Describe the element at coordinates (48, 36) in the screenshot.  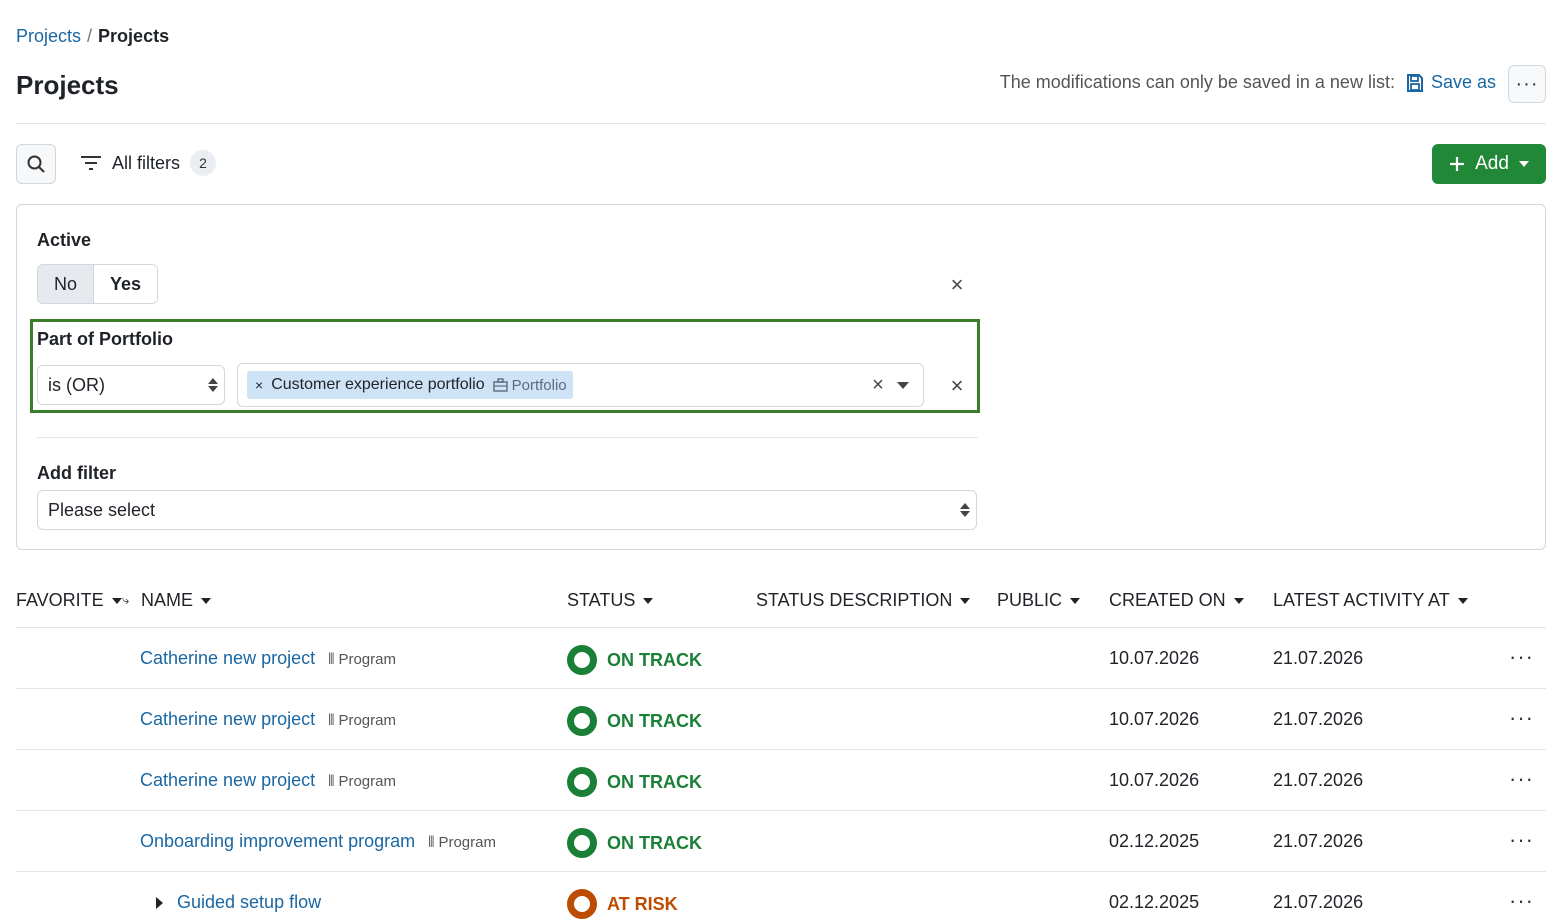
I see `breadcrumb-parent-link: Projects` at that location.